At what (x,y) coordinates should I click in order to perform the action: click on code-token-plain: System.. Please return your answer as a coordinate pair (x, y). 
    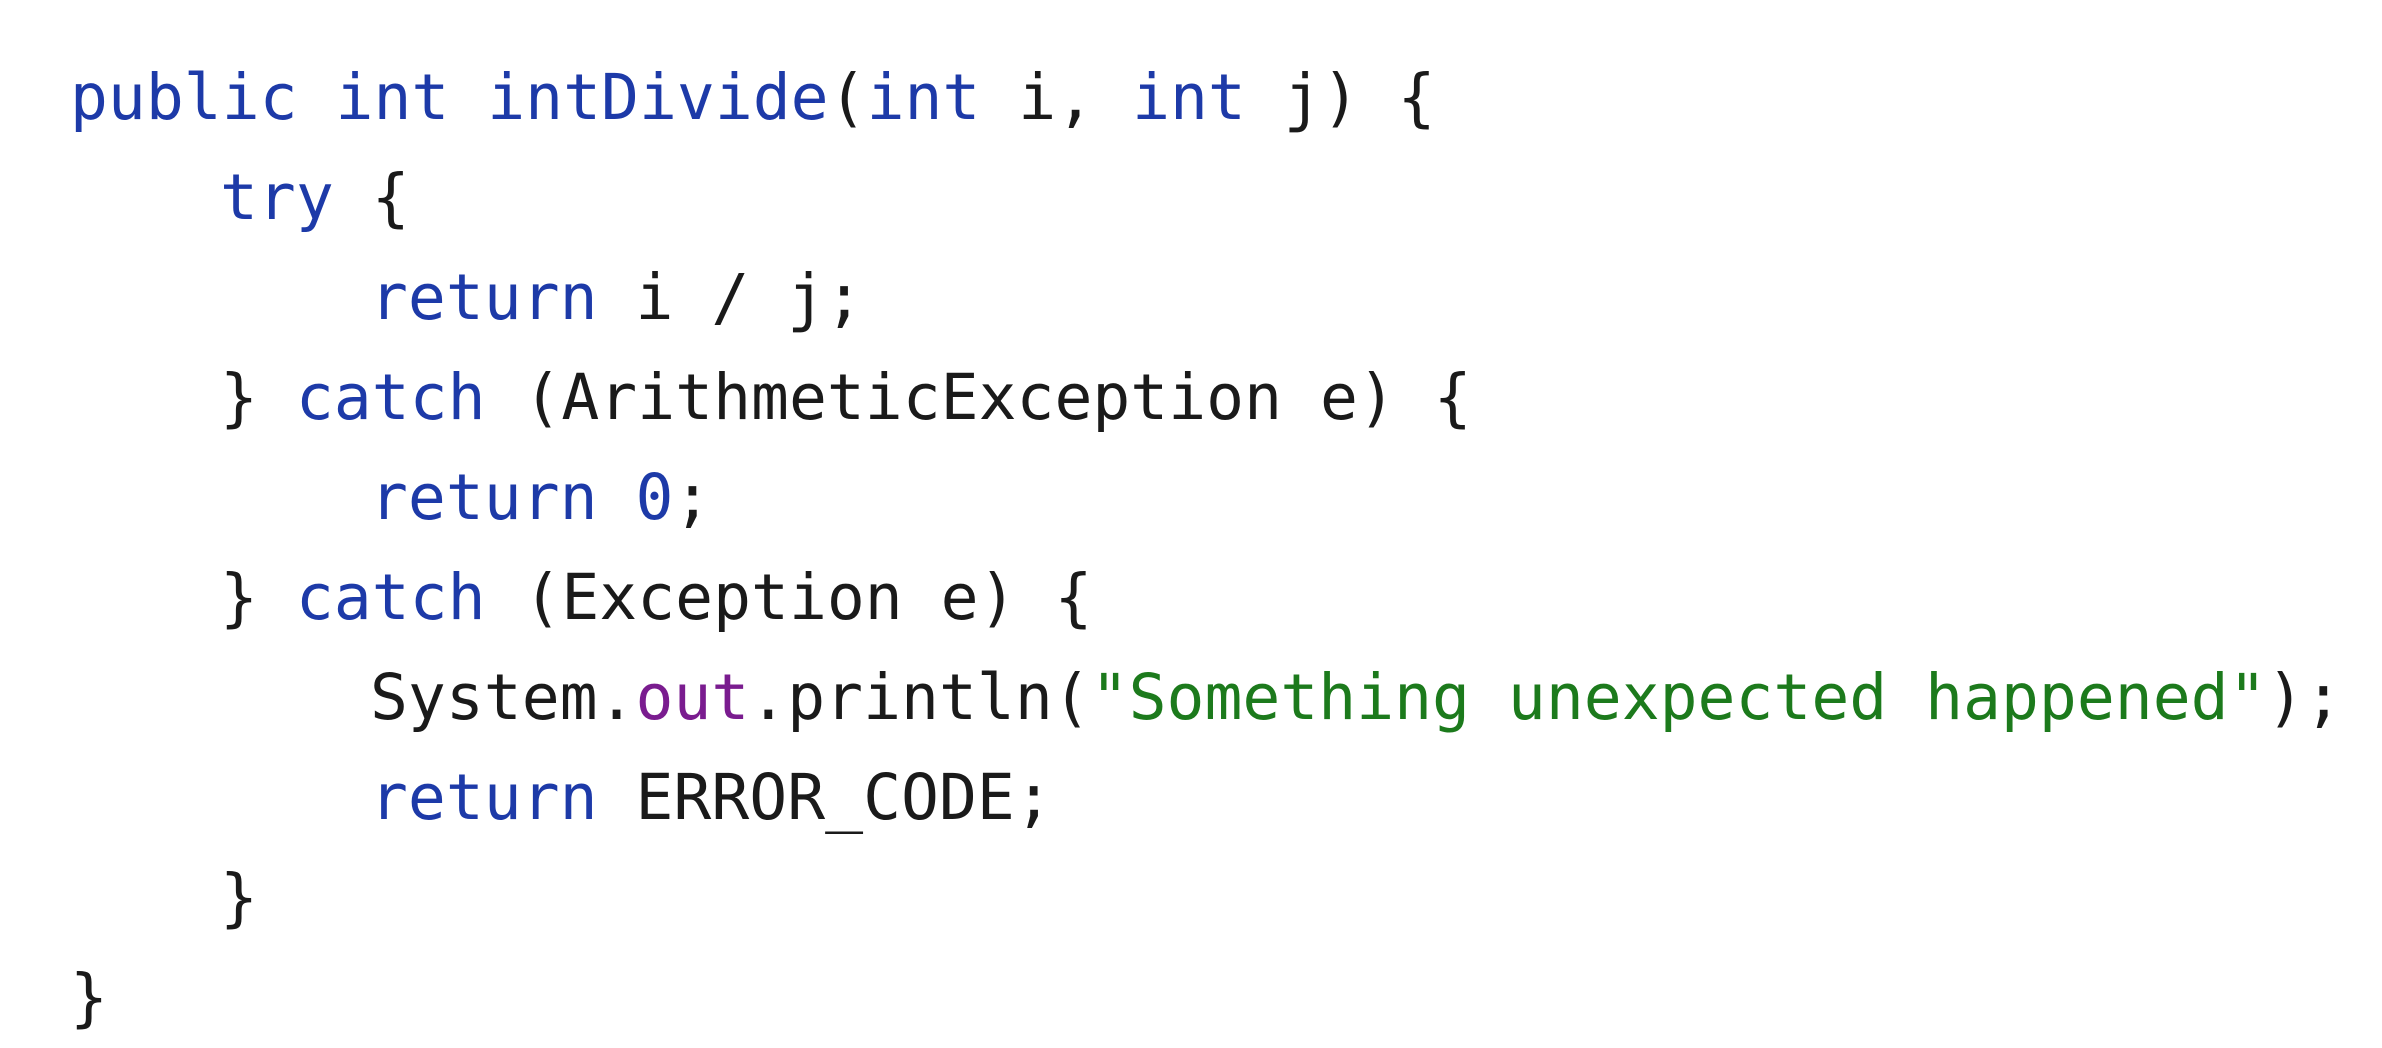
    Looking at the image, I should click on (503, 697).